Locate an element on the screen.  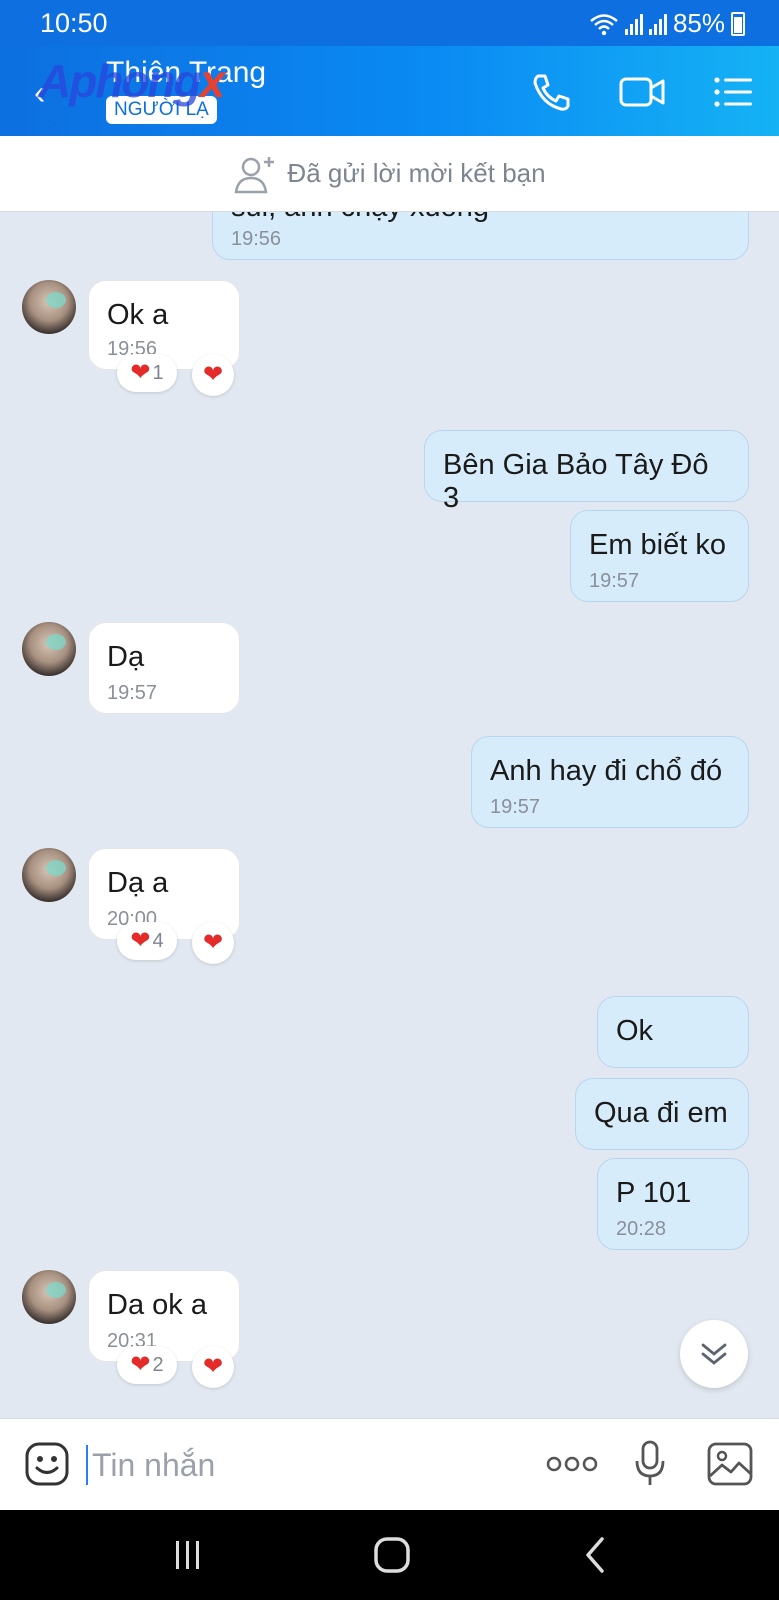
video-call-icon is located at coordinates (642, 92).